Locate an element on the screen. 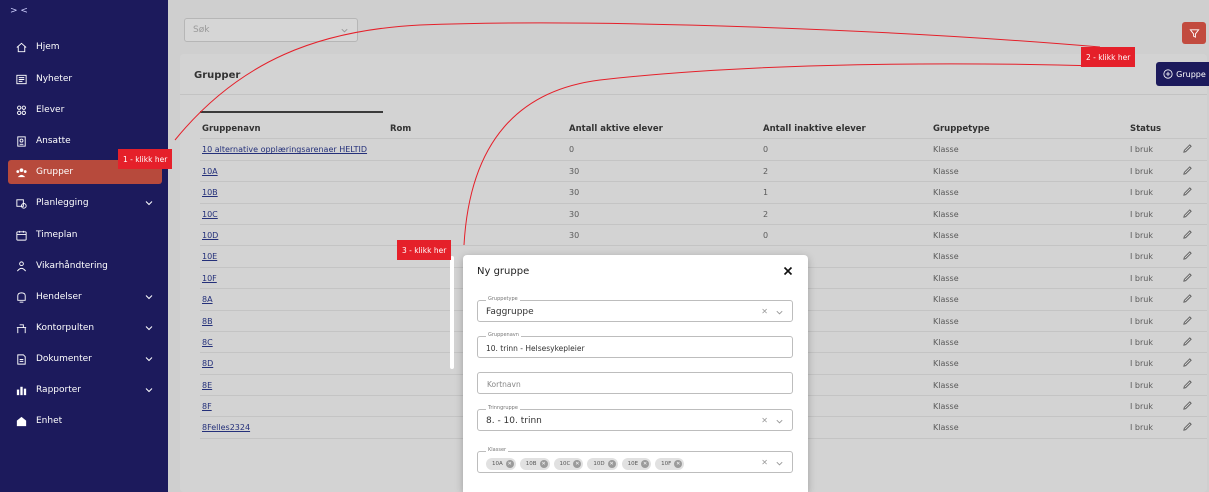 The image size is (1209, 492). group-name-link: 8D is located at coordinates (207, 363).